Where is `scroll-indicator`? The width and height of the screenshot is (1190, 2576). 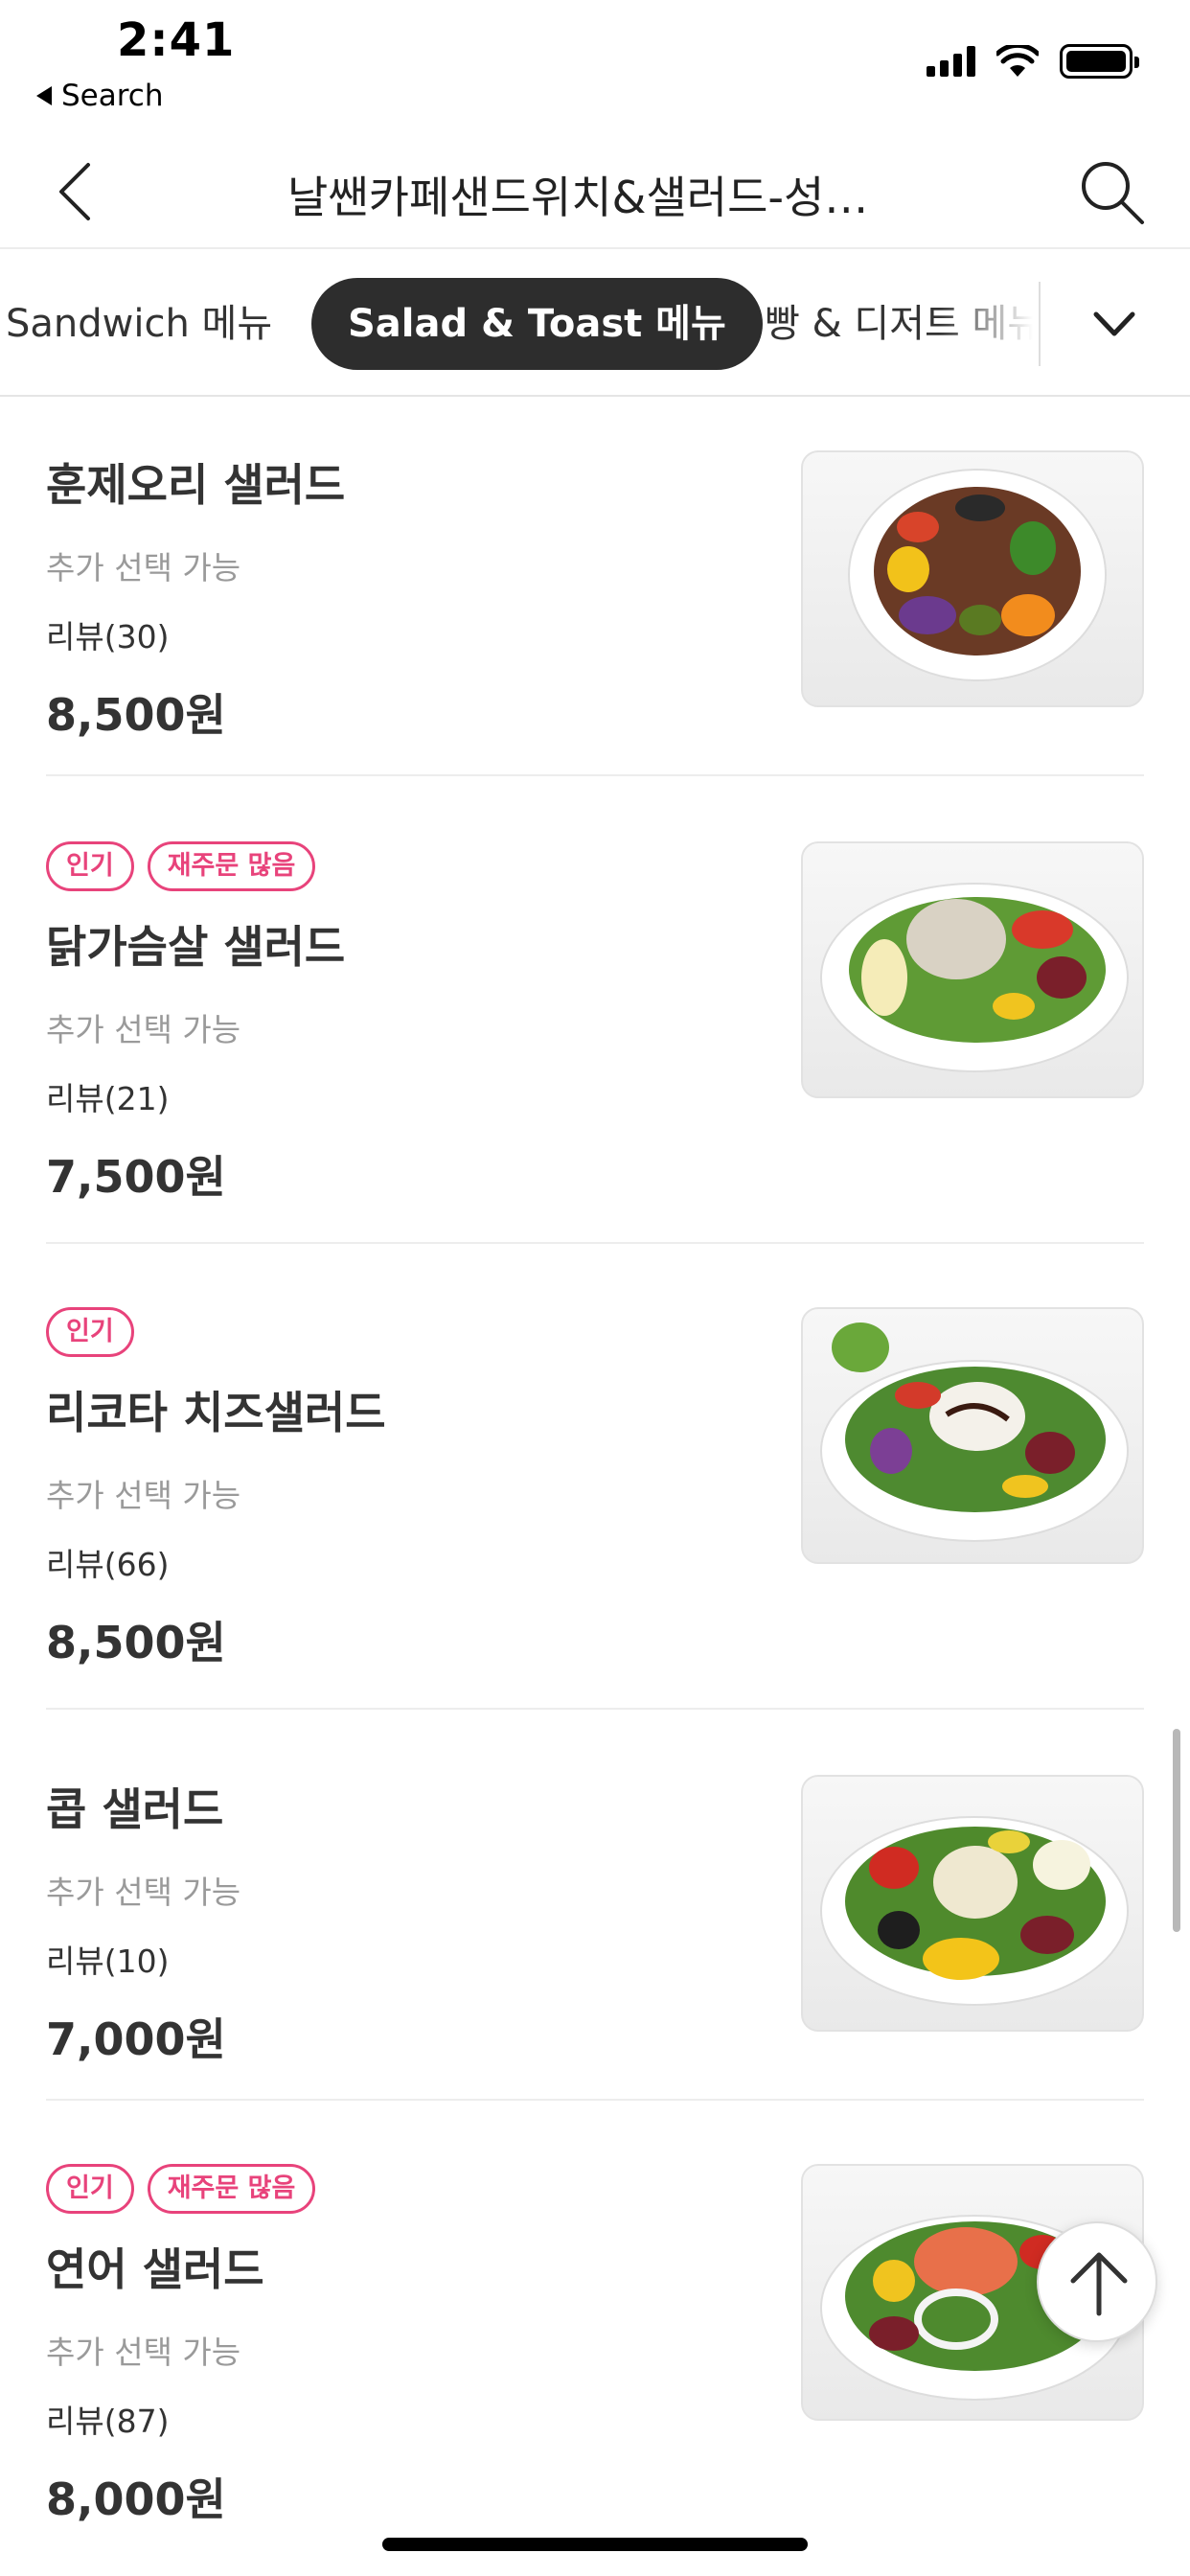
scroll-indicator is located at coordinates (1176, 1830).